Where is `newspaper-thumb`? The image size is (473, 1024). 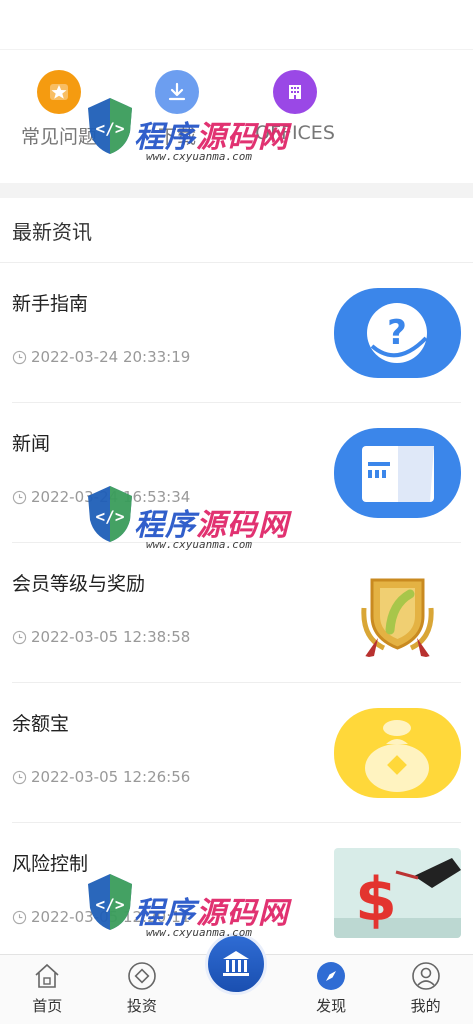 newspaper-thumb is located at coordinates (397, 473).